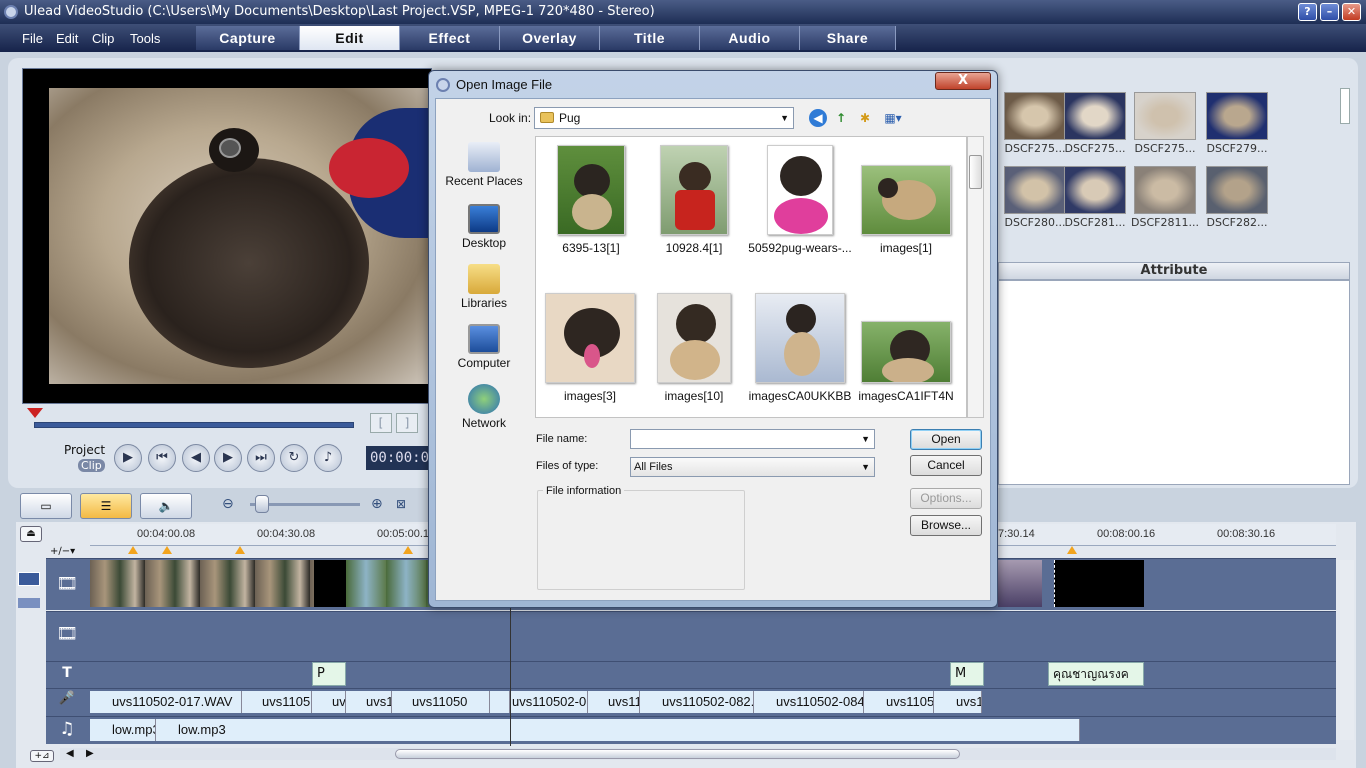 Image resolution: width=1366 pixels, height=768 pixels. What do you see at coordinates (62, 551) in the screenshot?
I see `add-track-icon: +∕−▾` at bounding box center [62, 551].